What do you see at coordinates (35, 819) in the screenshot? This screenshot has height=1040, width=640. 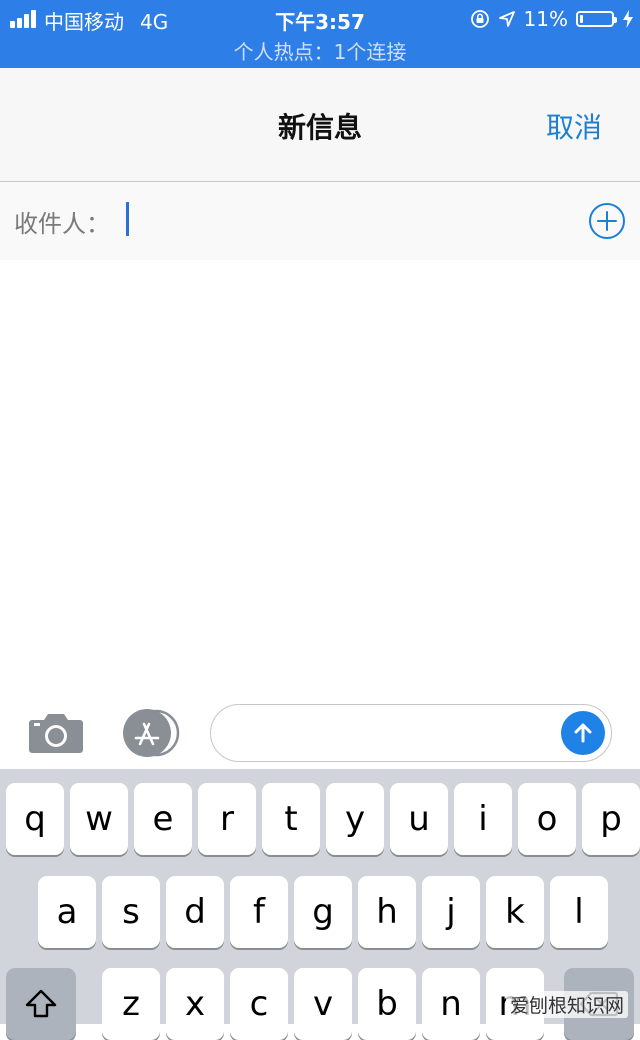 I see `key-q: q` at bounding box center [35, 819].